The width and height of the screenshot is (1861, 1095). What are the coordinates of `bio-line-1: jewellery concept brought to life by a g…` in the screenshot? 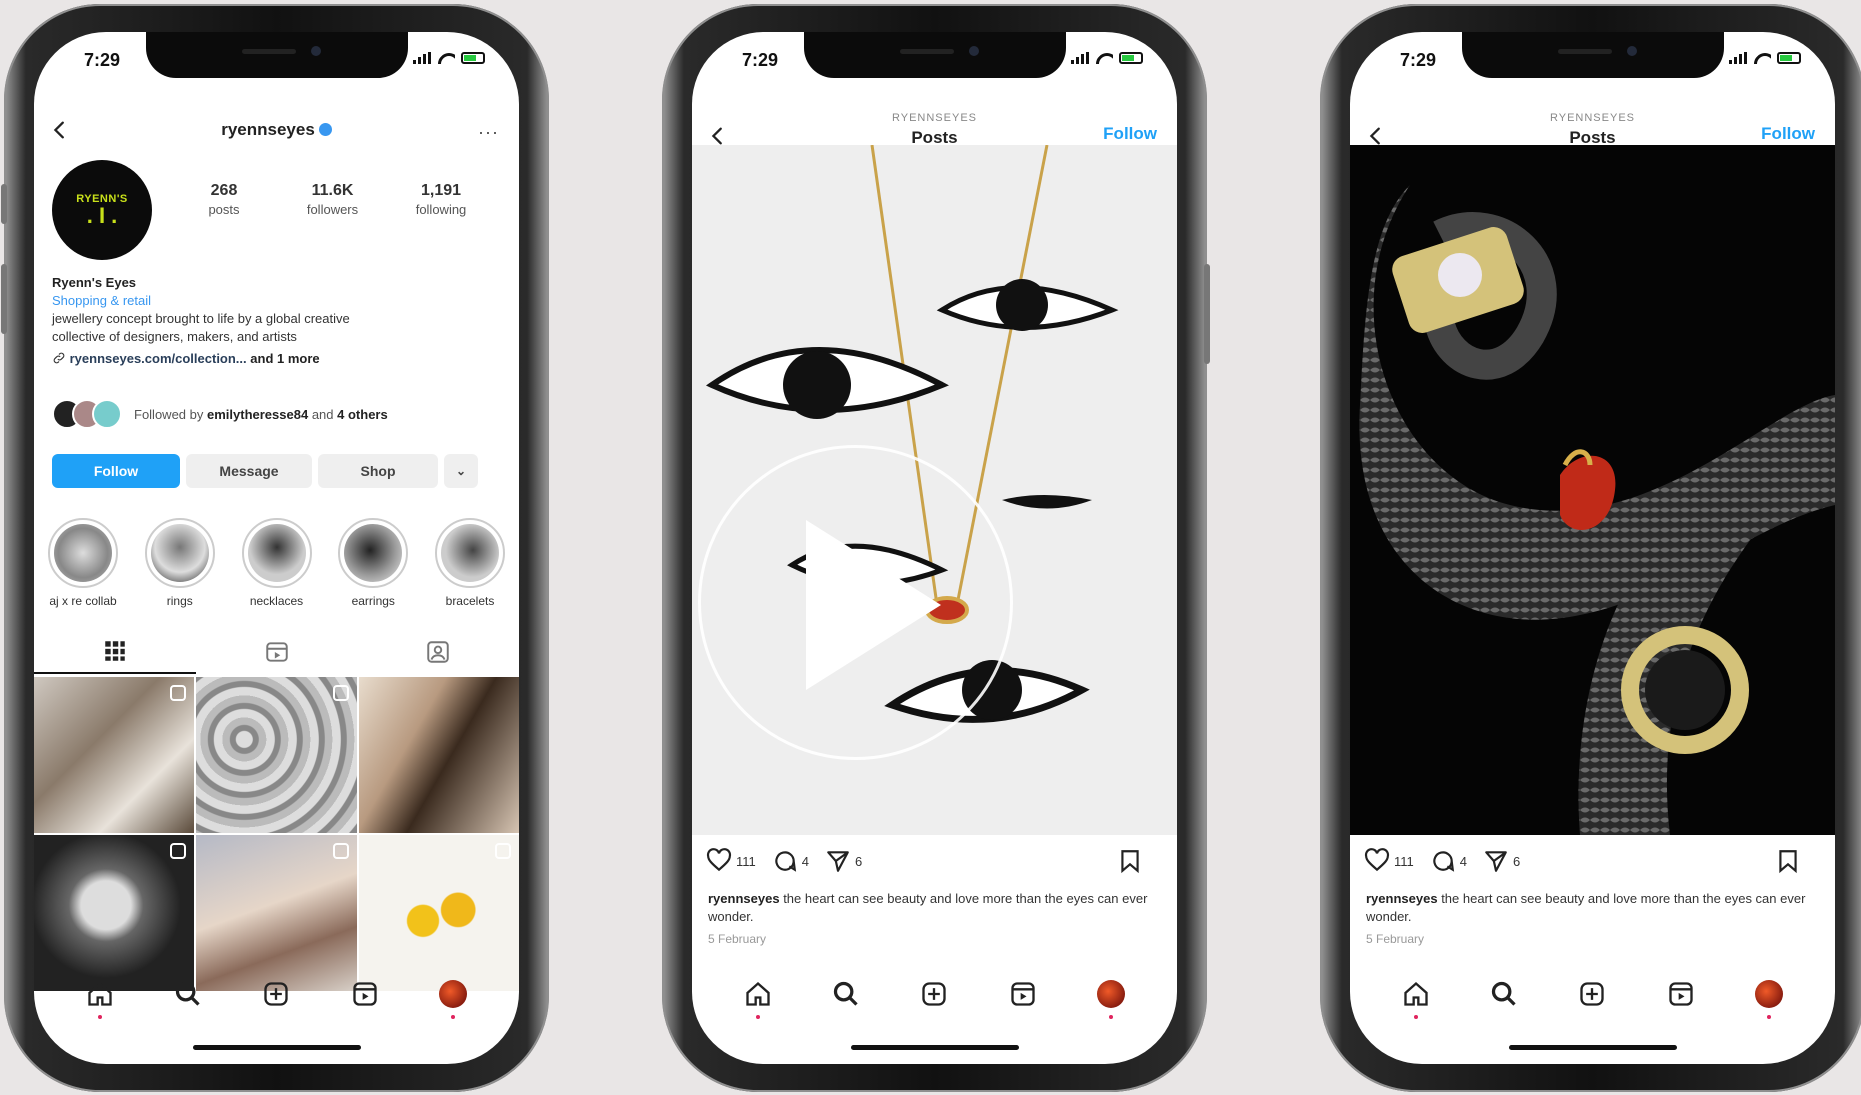 It's located at (201, 318).